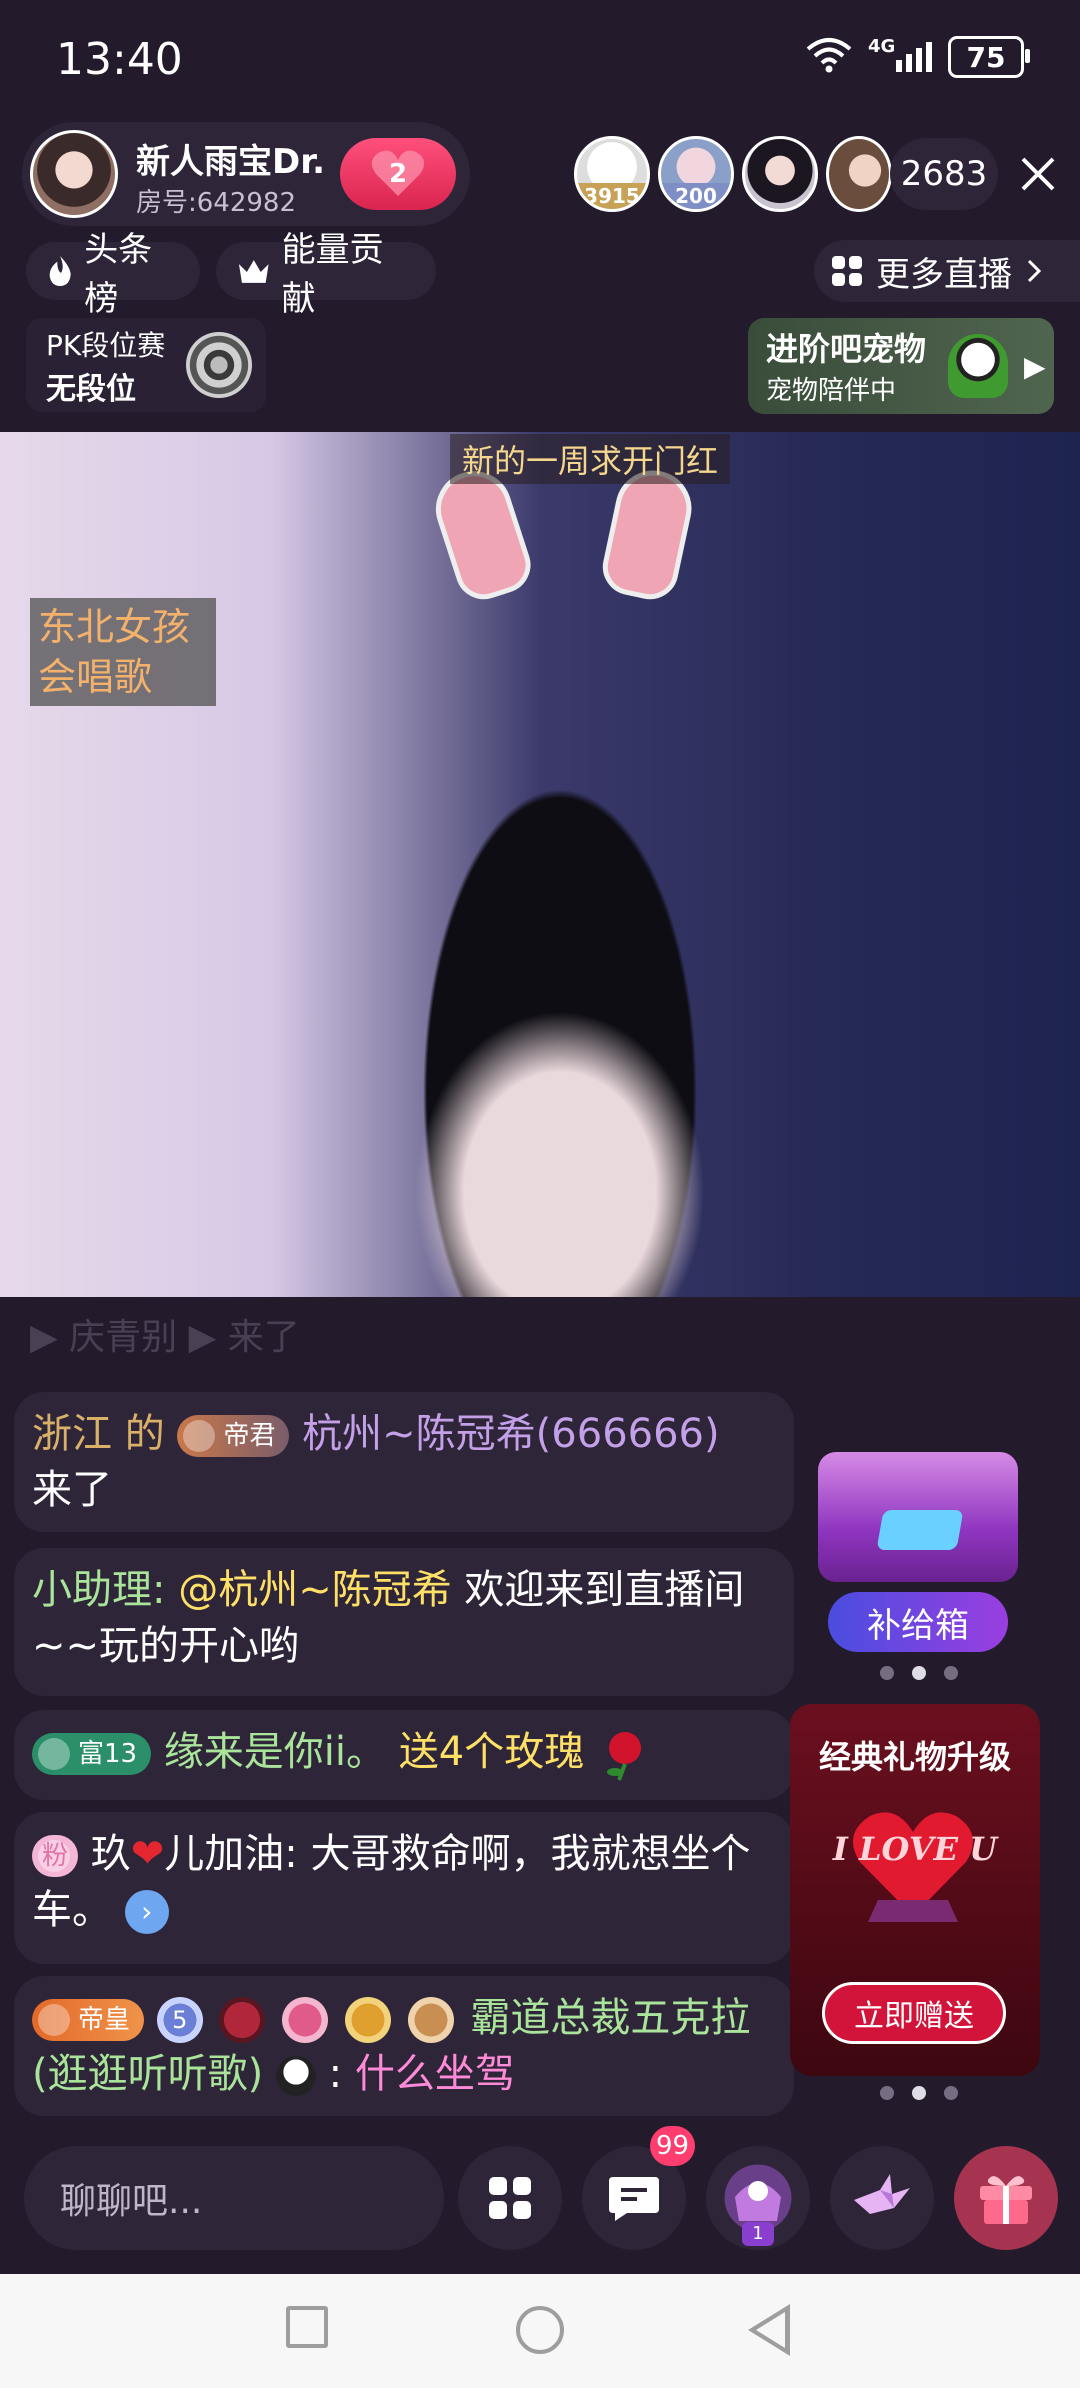 The height and width of the screenshot is (2388, 1080). I want to click on level-medal: 5, so click(179, 2020).